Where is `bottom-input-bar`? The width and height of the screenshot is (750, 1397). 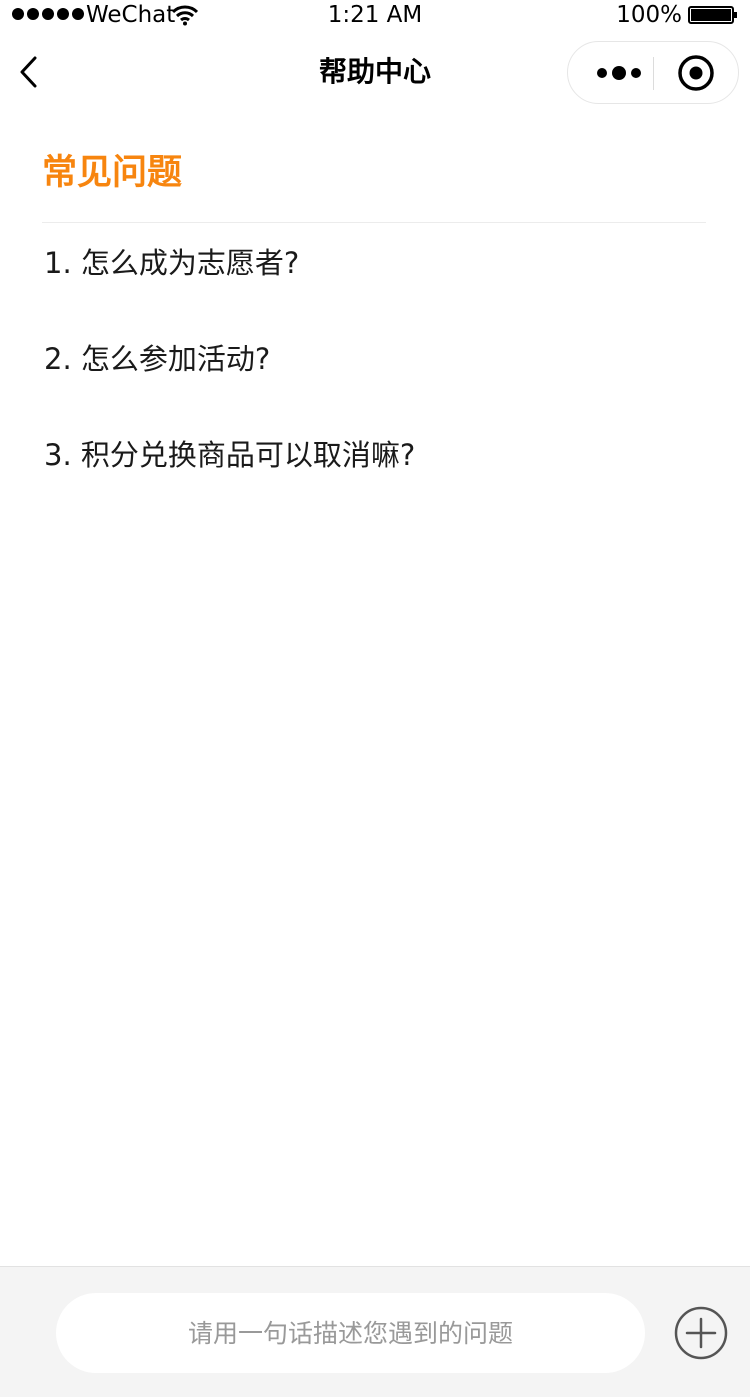
bottom-input-bar is located at coordinates (375, 1331).